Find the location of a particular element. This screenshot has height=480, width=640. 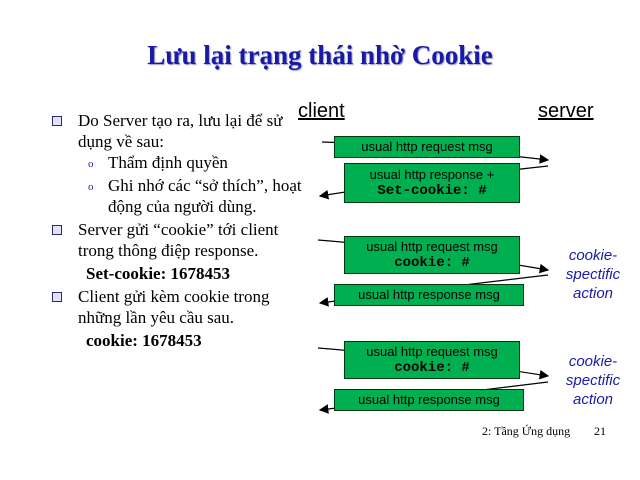

message-text: usual http response + is located at coordinates (432, 174).